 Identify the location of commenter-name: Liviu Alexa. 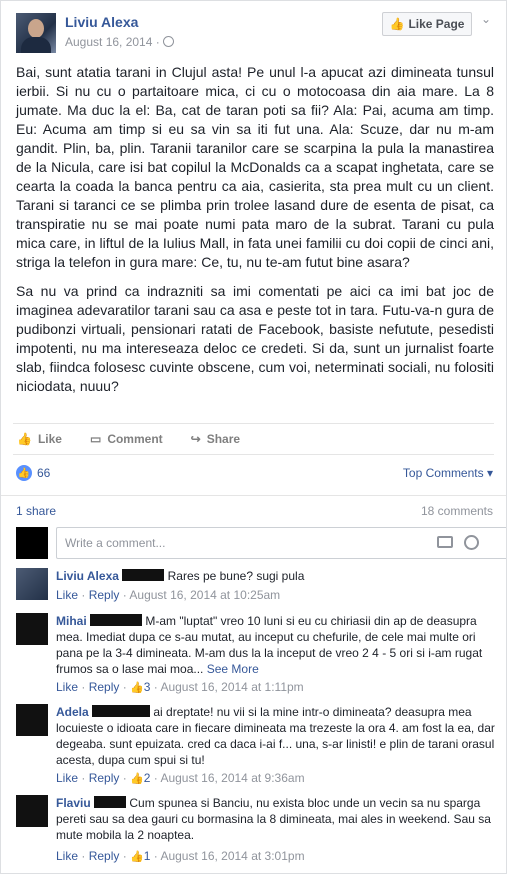
(87, 576).